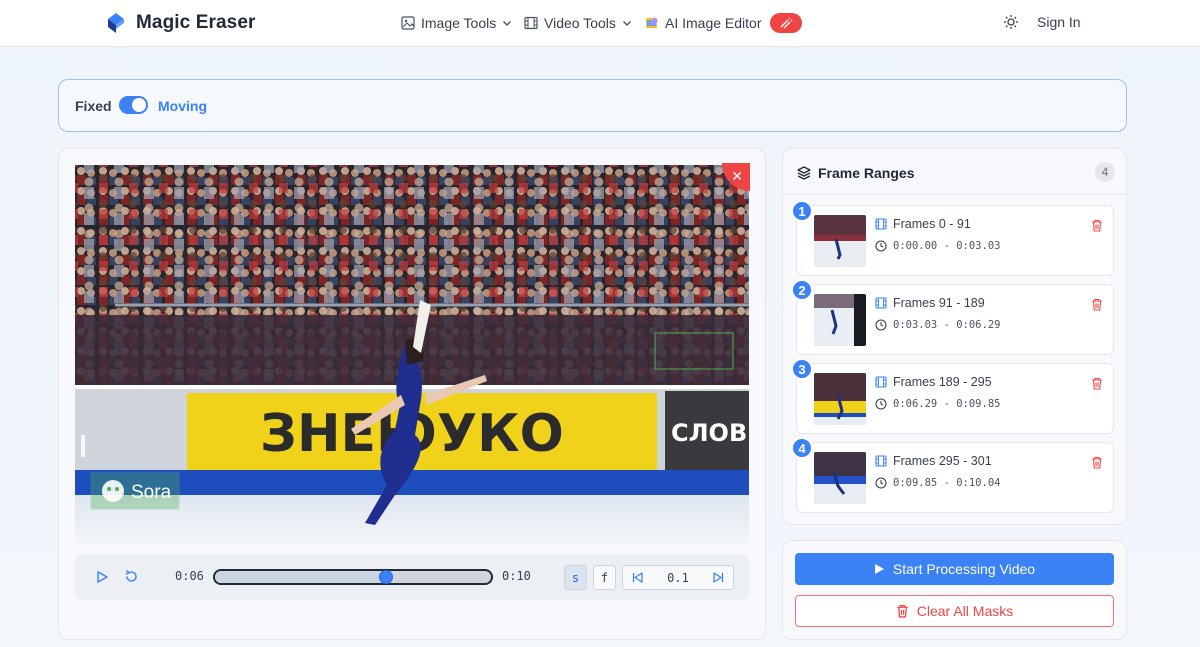 The height and width of the screenshot is (647, 1200). I want to click on range-number: 3, so click(802, 369).